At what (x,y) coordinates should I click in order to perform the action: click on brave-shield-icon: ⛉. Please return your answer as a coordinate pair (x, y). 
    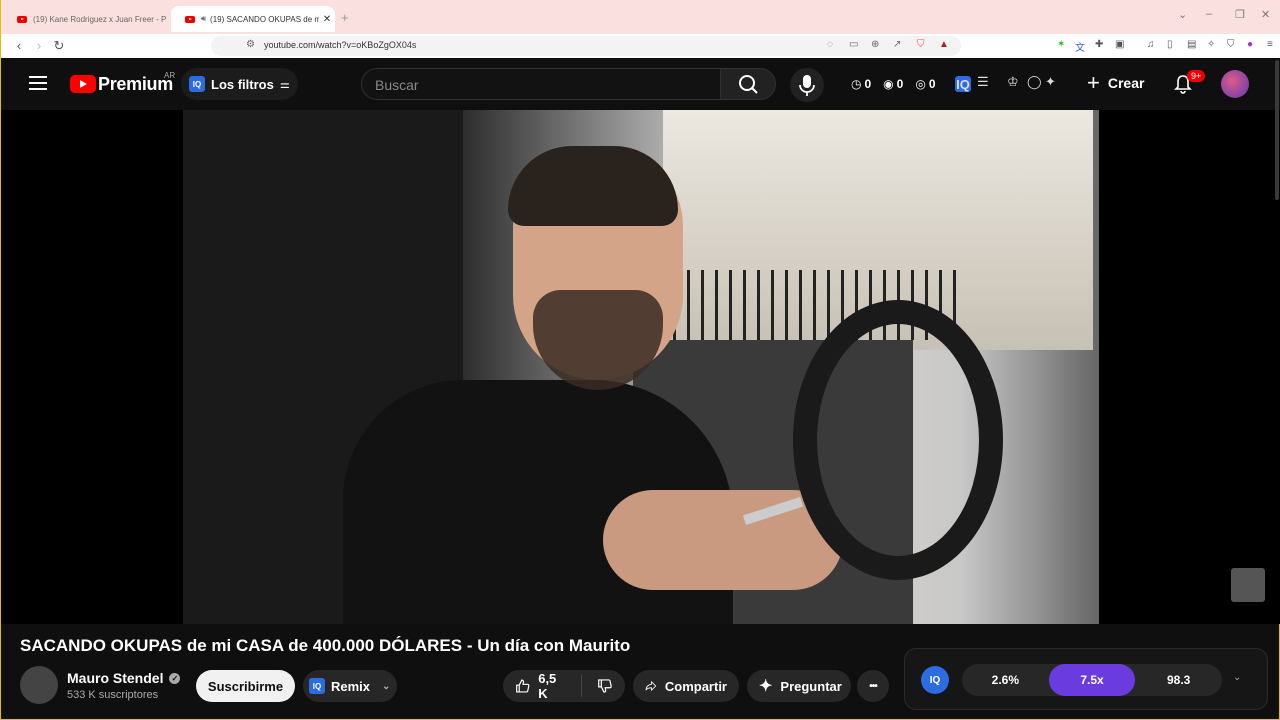
    Looking at the image, I should click on (921, 44).